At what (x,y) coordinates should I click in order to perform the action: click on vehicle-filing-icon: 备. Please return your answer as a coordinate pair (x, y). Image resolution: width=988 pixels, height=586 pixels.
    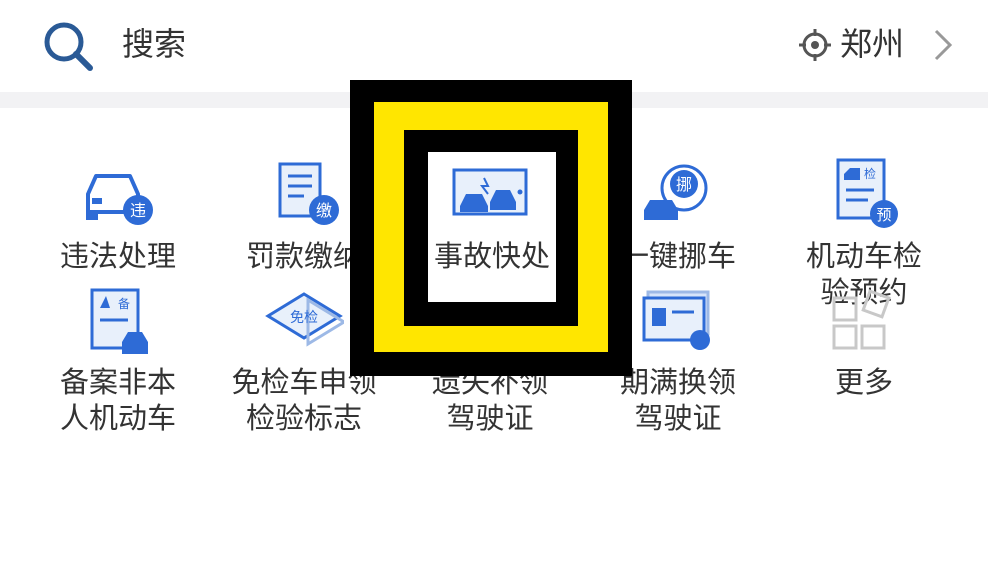
    Looking at the image, I should click on (119, 321).